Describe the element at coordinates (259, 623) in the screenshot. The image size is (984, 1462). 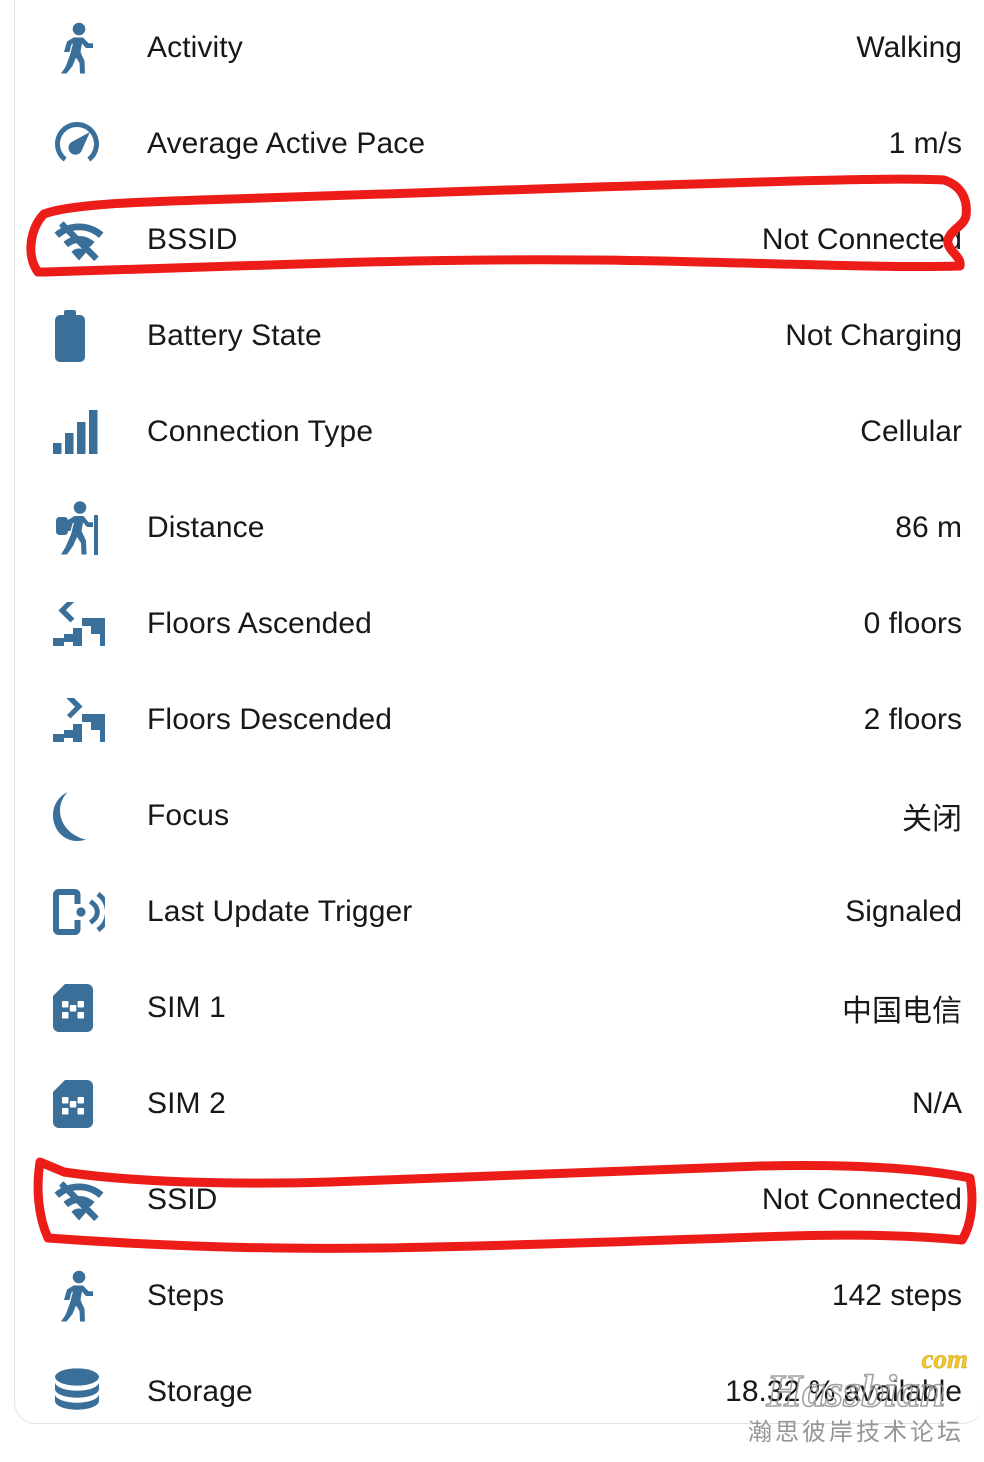
I see `sensor-row-label: Floors Ascended` at that location.